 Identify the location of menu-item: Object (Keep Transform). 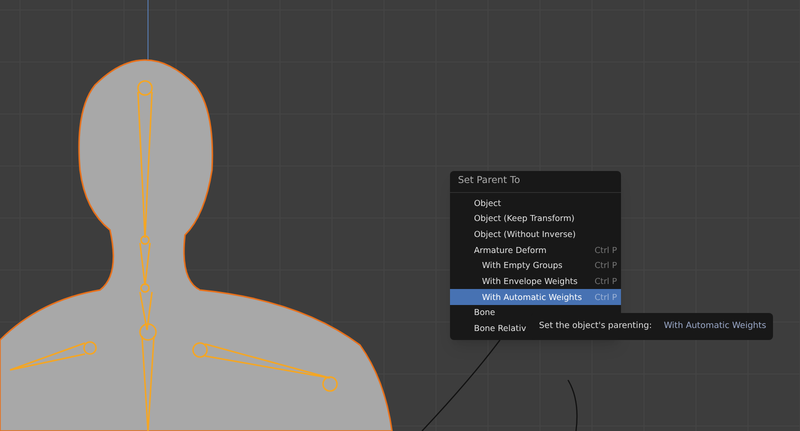
(535, 218).